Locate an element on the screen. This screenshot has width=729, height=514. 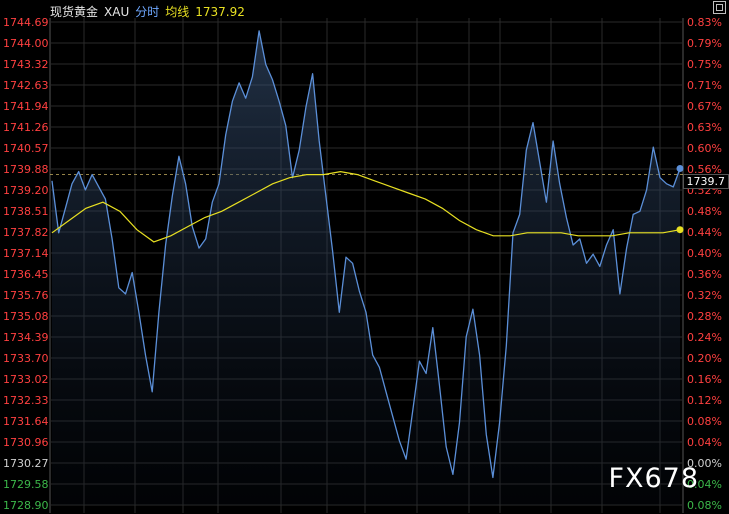
last-price-label: 1739.7 is located at coordinates (705, 181).